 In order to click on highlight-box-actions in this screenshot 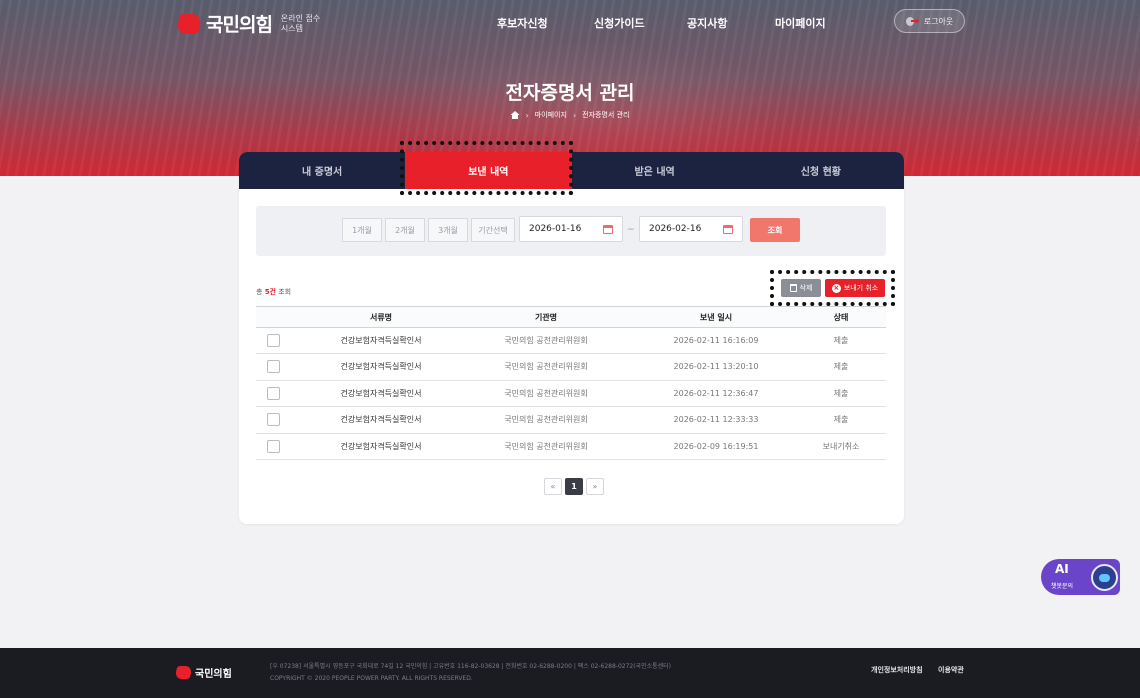, I will do `click(832, 288)`.